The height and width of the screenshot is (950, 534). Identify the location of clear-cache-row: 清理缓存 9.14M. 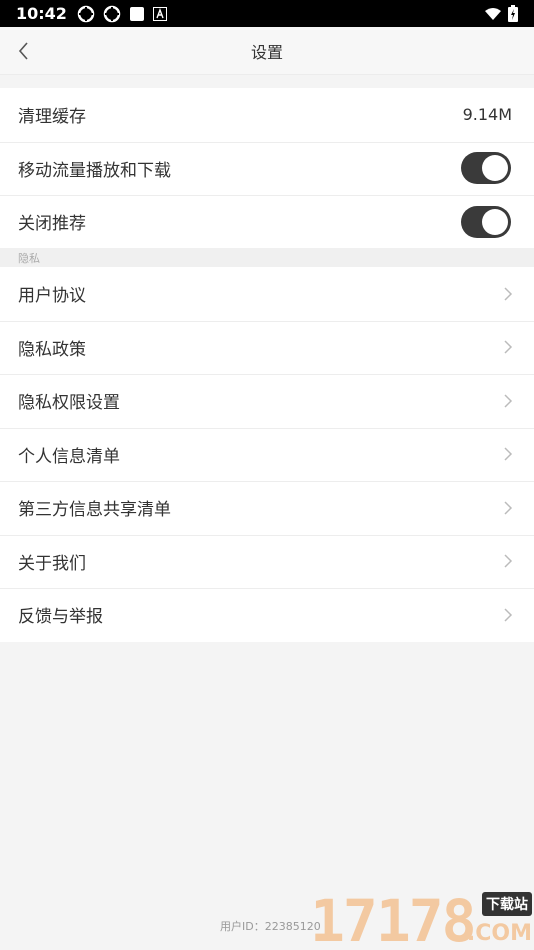
(267, 115).